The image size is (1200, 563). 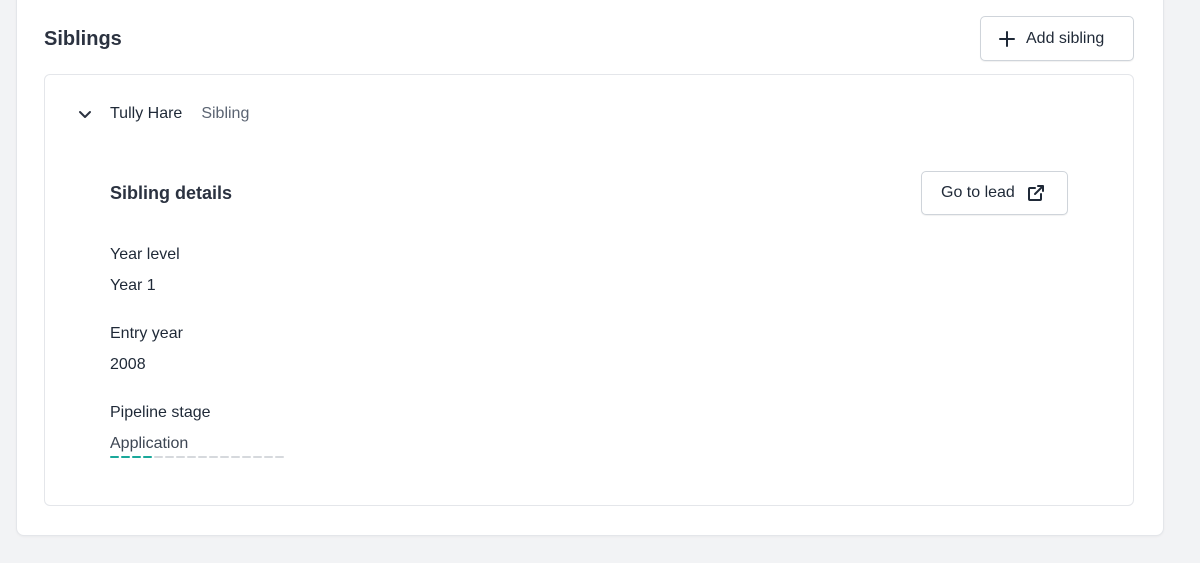 What do you see at coordinates (149, 443) in the screenshot?
I see `pipeline-stage-value: Application` at bounding box center [149, 443].